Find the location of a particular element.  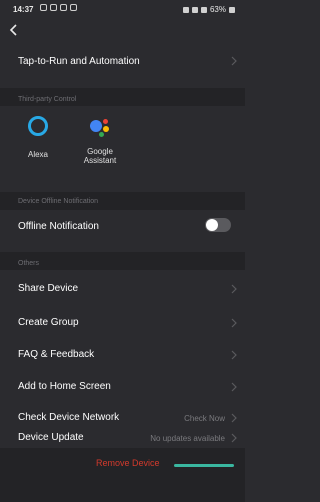

back-arrow-icon is located at coordinates (14, 30).